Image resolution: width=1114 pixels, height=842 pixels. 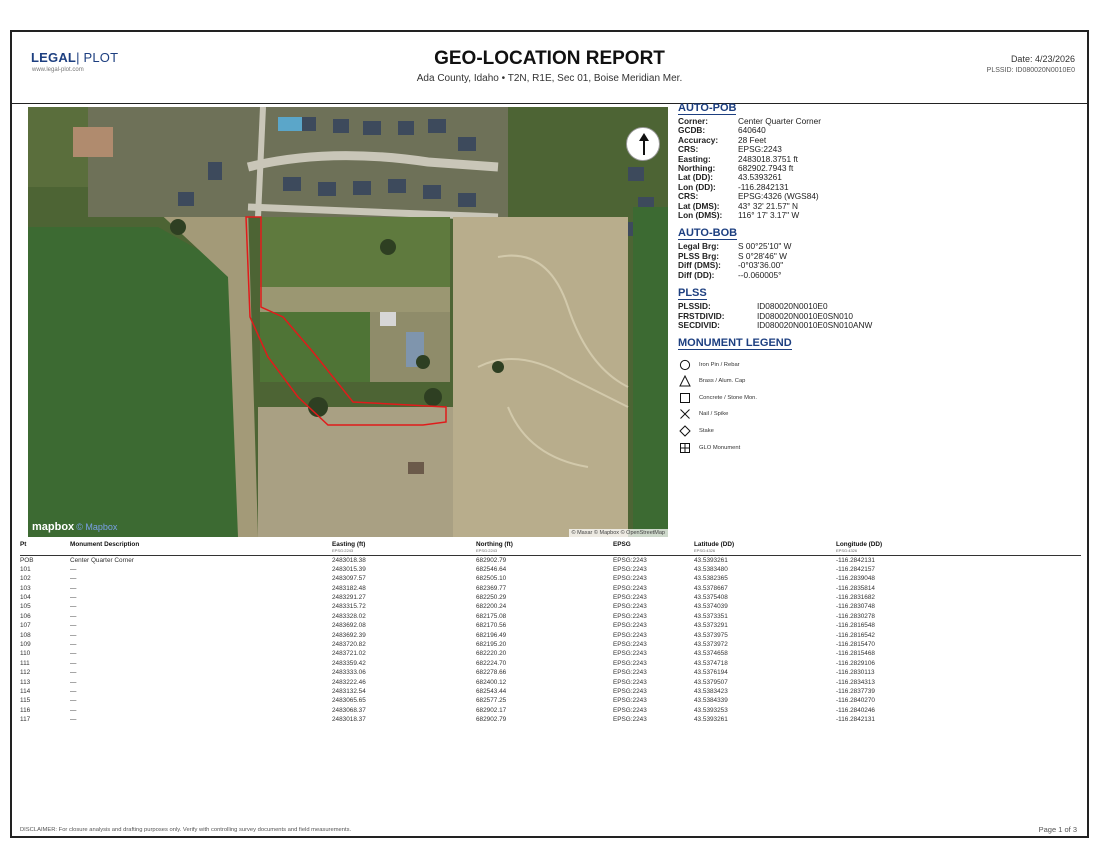 What do you see at coordinates (491, 588) in the screenshot?
I see `table-cell: 682369.77` at bounding box center [491, 588].